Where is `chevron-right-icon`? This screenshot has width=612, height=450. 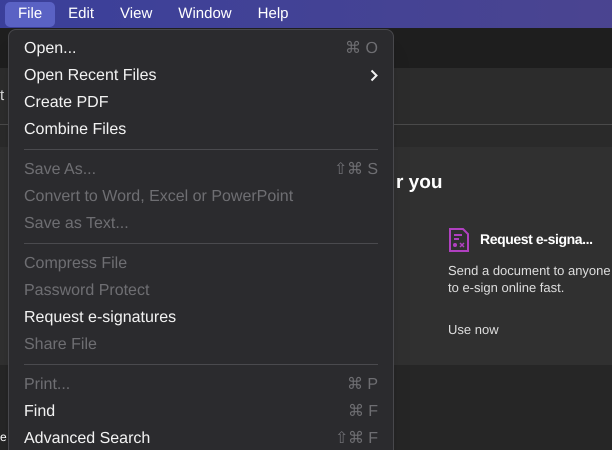
chevron-right-icon is located at coordinates (374, 75).